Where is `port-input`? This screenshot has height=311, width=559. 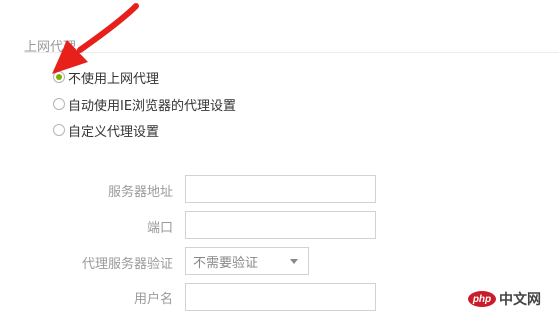
port-input is located at coordinates (280, 225).